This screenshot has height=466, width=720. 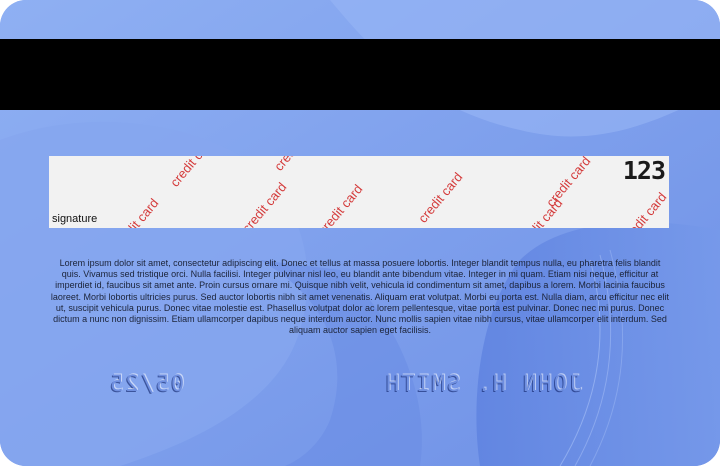 What do you see at coordinates (146, 384) in the screenshot?
I see `embossed-expiry-date: 05/25` at bounding box center [146, 384].